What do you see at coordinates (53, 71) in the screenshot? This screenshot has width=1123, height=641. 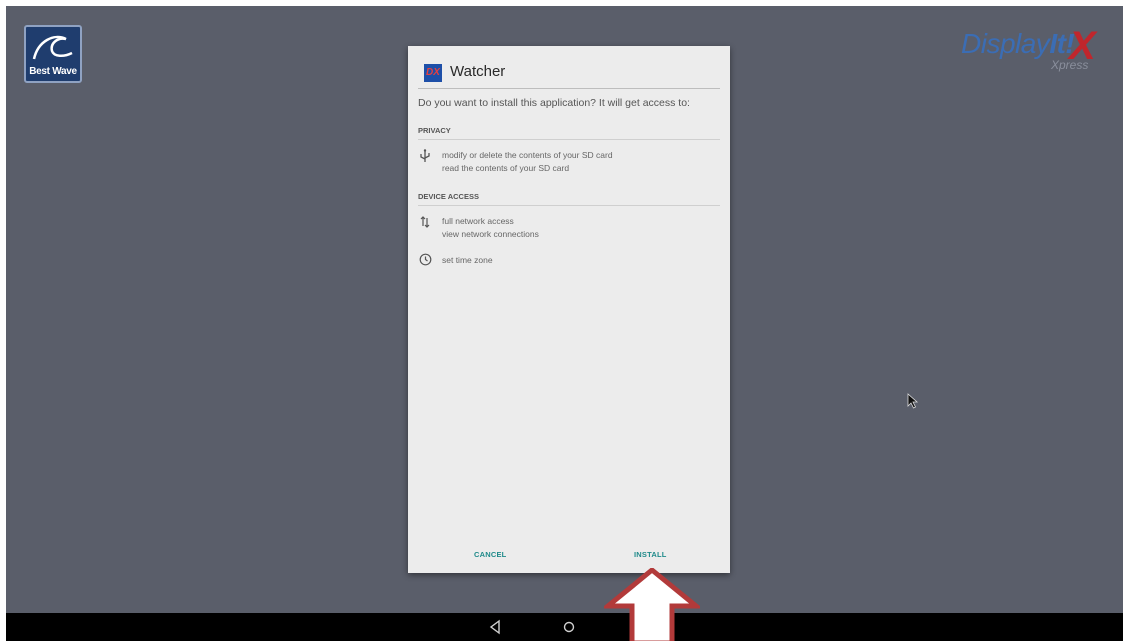 I see `best-wave-logo-text: Best Wave` at bounding box center [53, 71].